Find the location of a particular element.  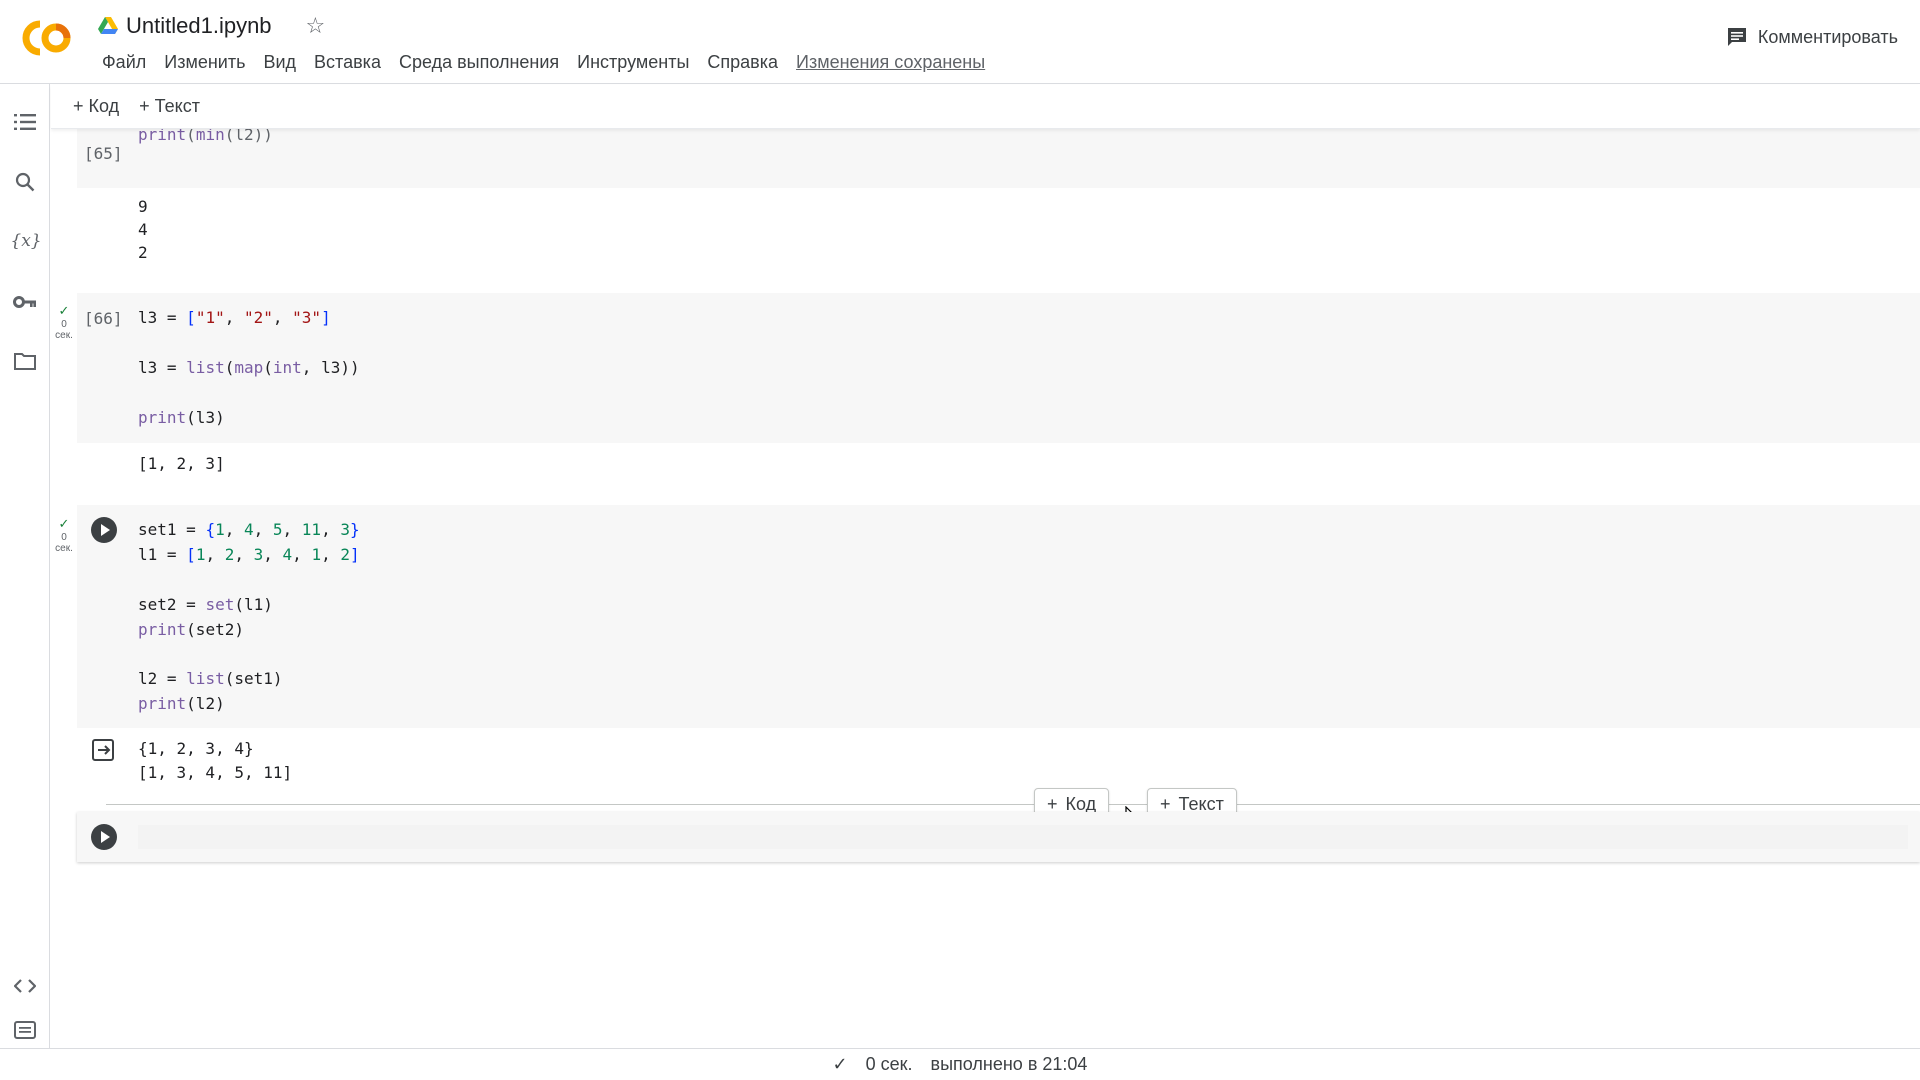

execution-count: [65] is located at coordinates (103, 153).